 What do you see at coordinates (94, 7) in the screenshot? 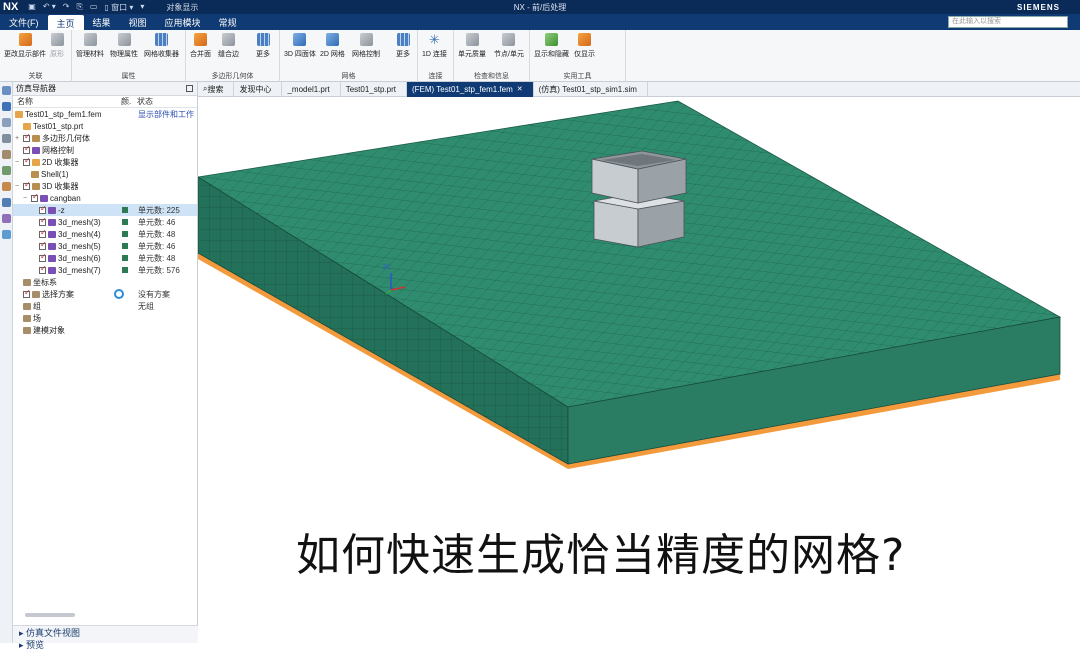
I see `window-icon: ▭` at bounding box center [94, 7].